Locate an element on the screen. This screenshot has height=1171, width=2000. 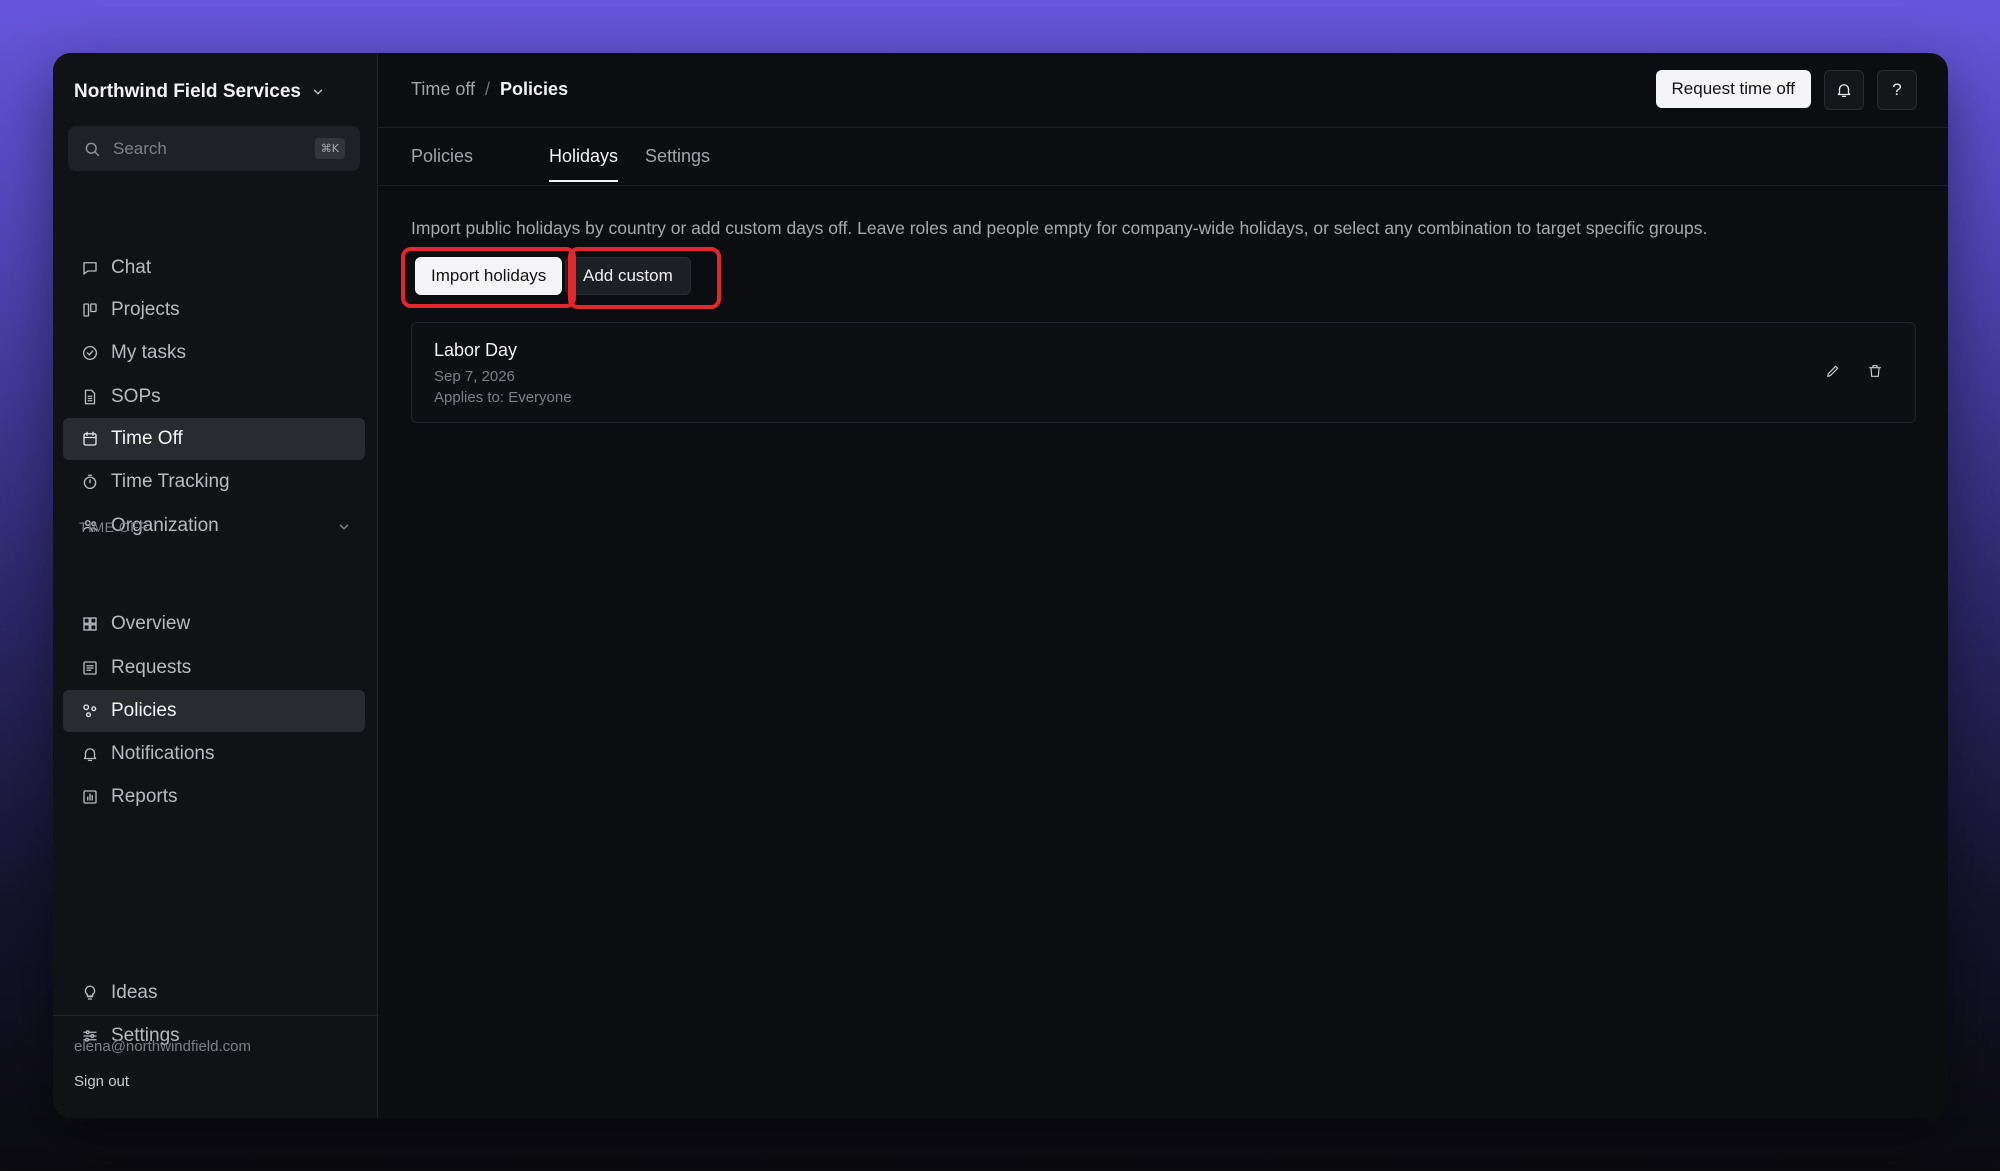
tab-policies: Policies is located at coordinates (442, 163).